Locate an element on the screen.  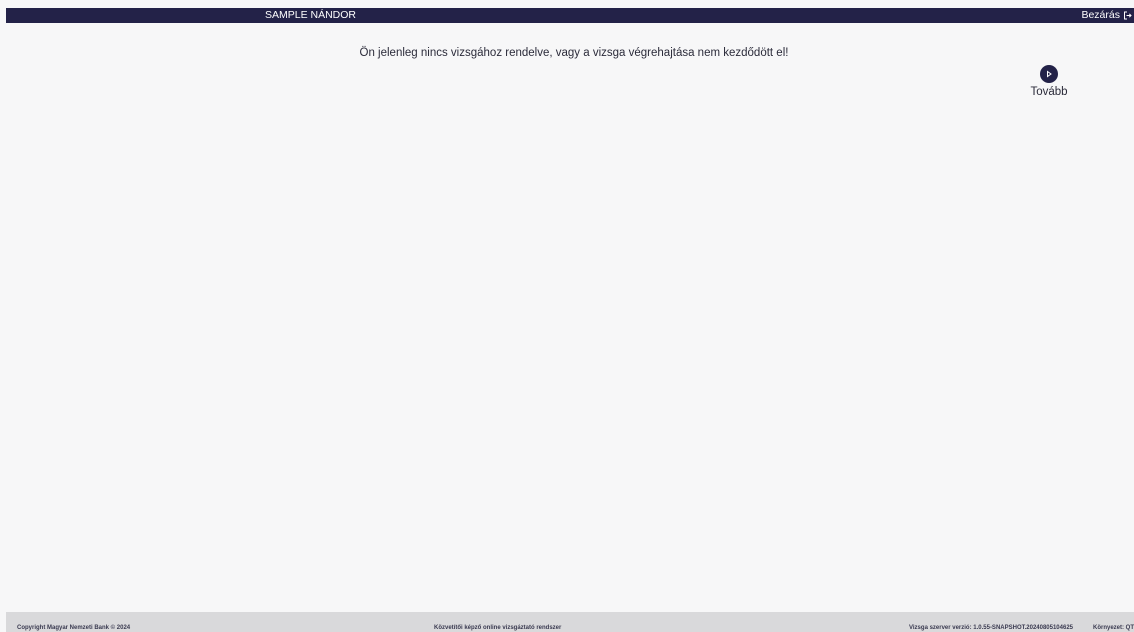
top-bar: SAMPLE NÁNDOR Bezárás is located at coordinates (570, 15).